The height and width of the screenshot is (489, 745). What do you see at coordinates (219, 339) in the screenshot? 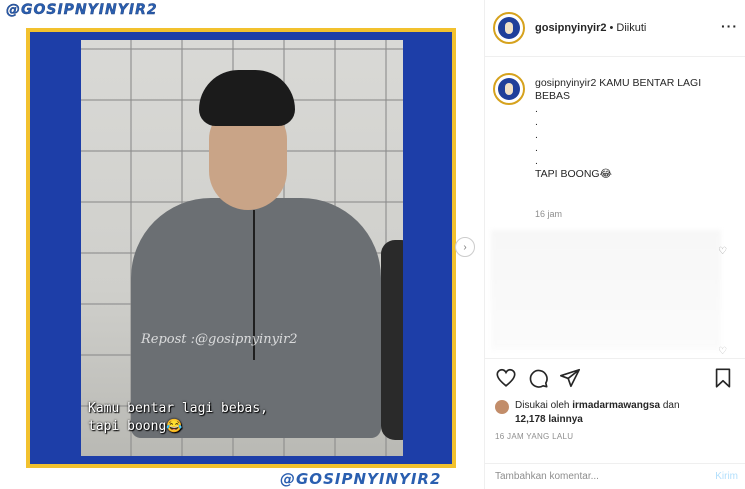
I see `repost-watermark: Repost :@gosipnyinyir2` at bounding box center [219, 339].